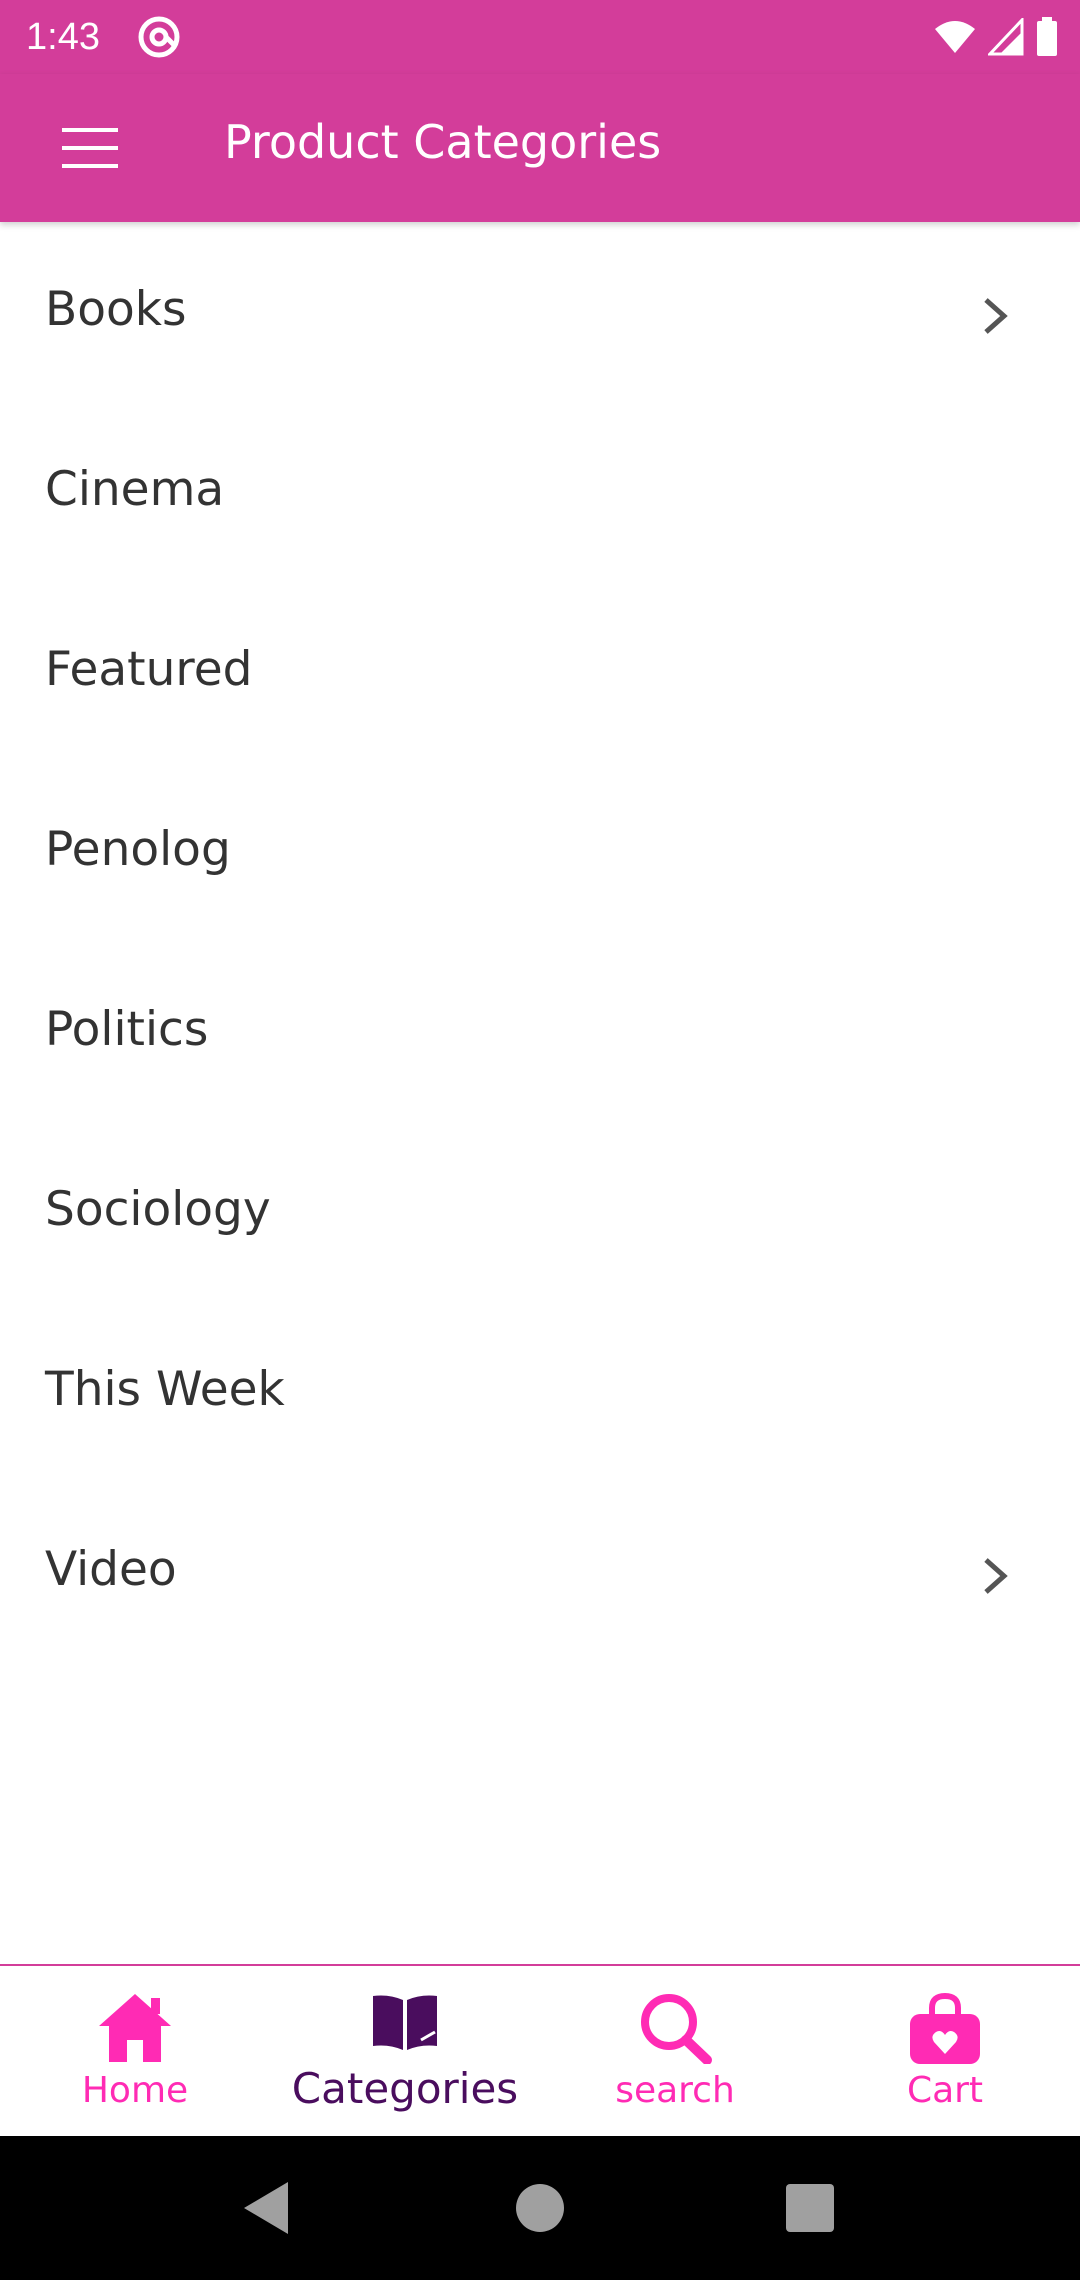 This screenshot has width=1080, height=2280. Describe the element at coordinates (540, 37) in the screenshot. I see `status-bar: 1:43` at that location.